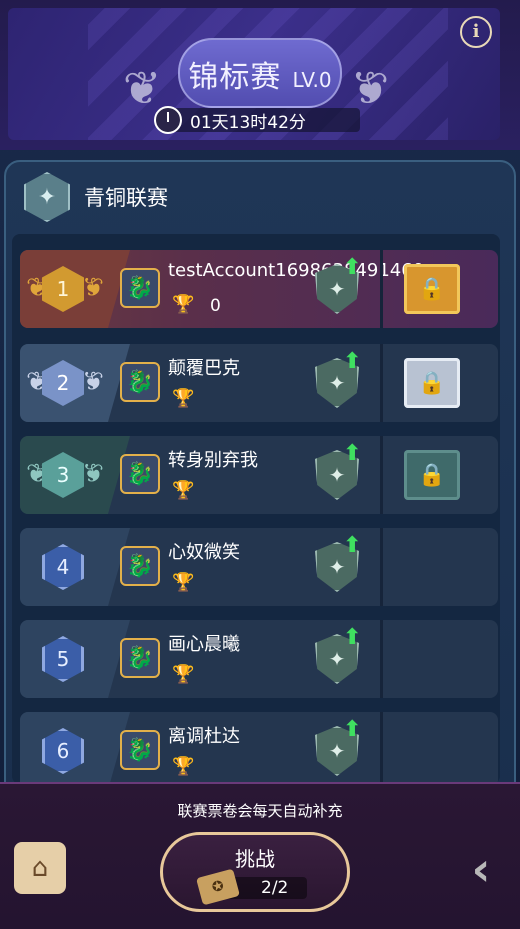 This screenshot has height=929, width=520. Describe the element at coordinates (260, 811) in the screenshot. I see `ticket-notice: 联赛票卷会每天自动补充` at that location.